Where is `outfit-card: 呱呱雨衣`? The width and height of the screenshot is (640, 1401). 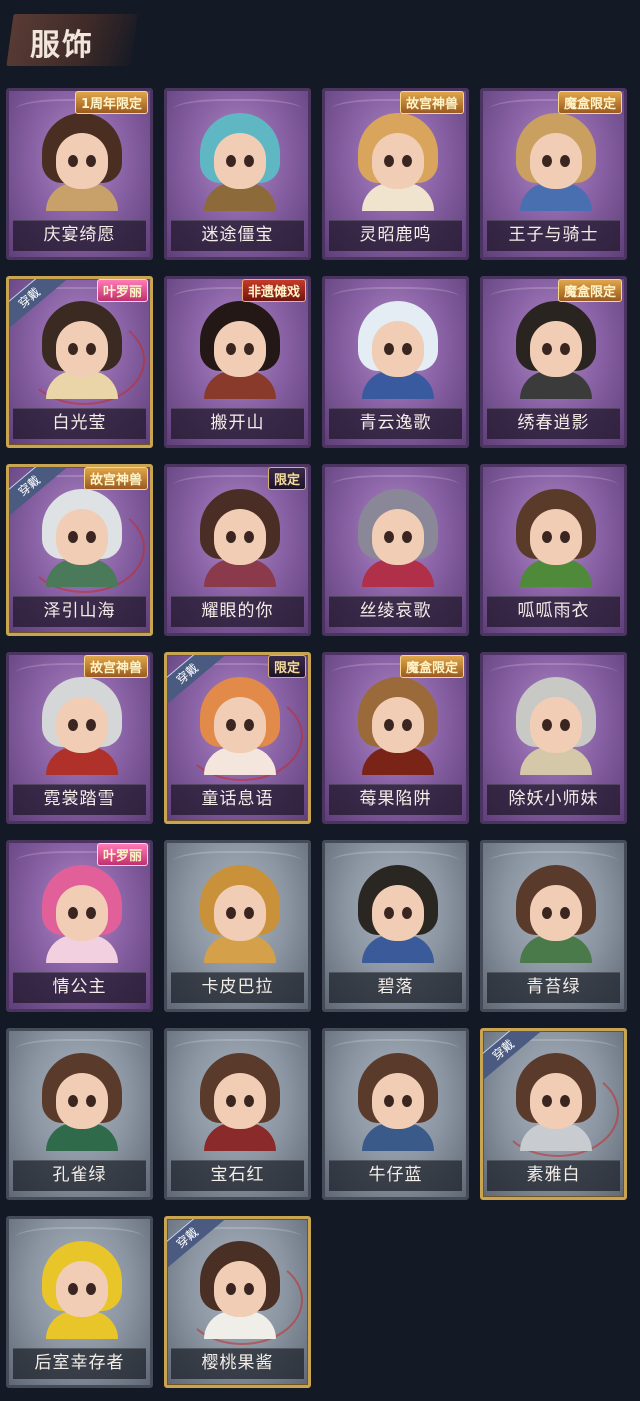 outfit-card: 呱呱雨衣 is located at coordinates (553, 550).